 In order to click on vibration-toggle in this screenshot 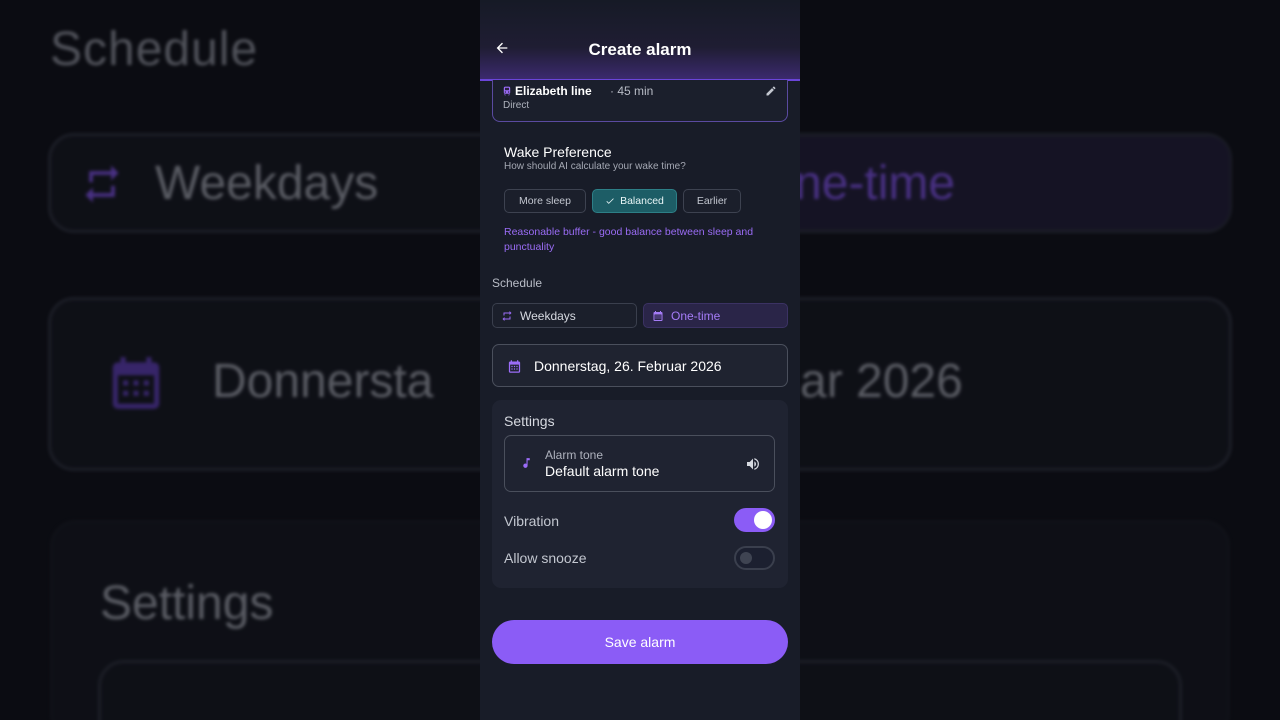, I will do `click(754, 520)`.